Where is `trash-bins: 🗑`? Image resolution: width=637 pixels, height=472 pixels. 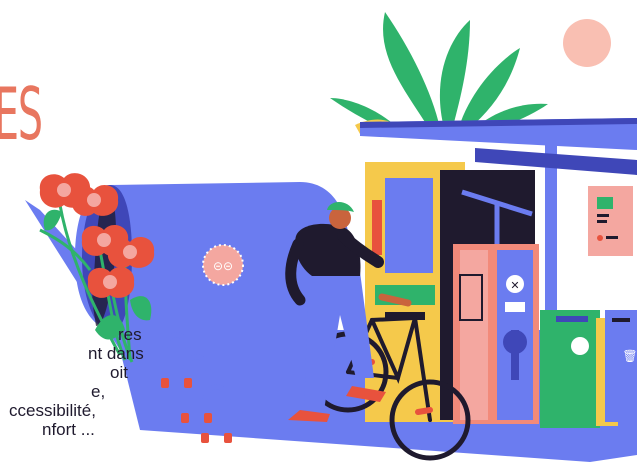
trash-bins: 🗑 is located at coordinates (588, 369).